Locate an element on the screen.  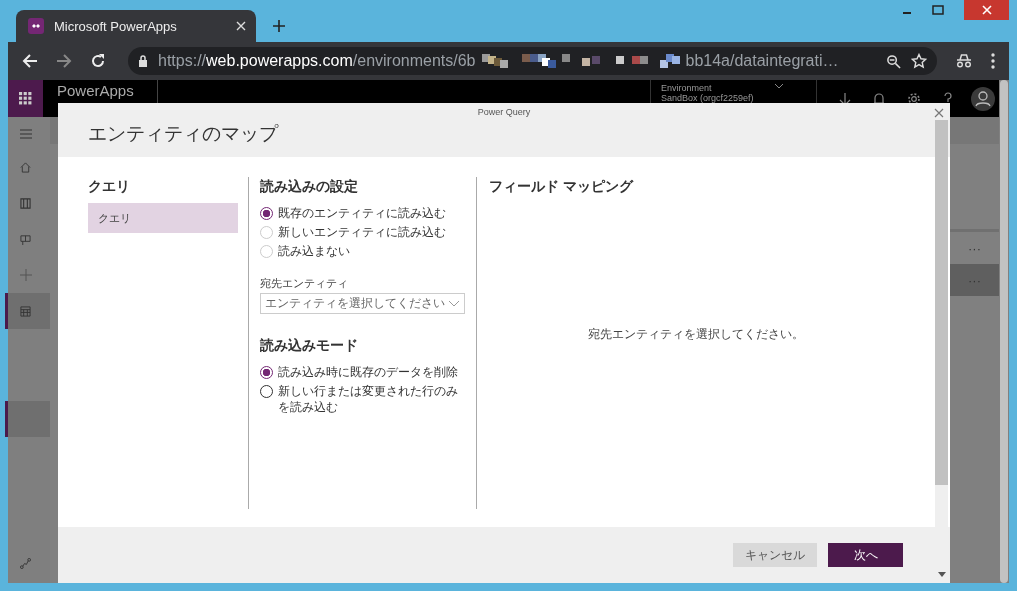
plus-icon is located at coordinates (26, 275).